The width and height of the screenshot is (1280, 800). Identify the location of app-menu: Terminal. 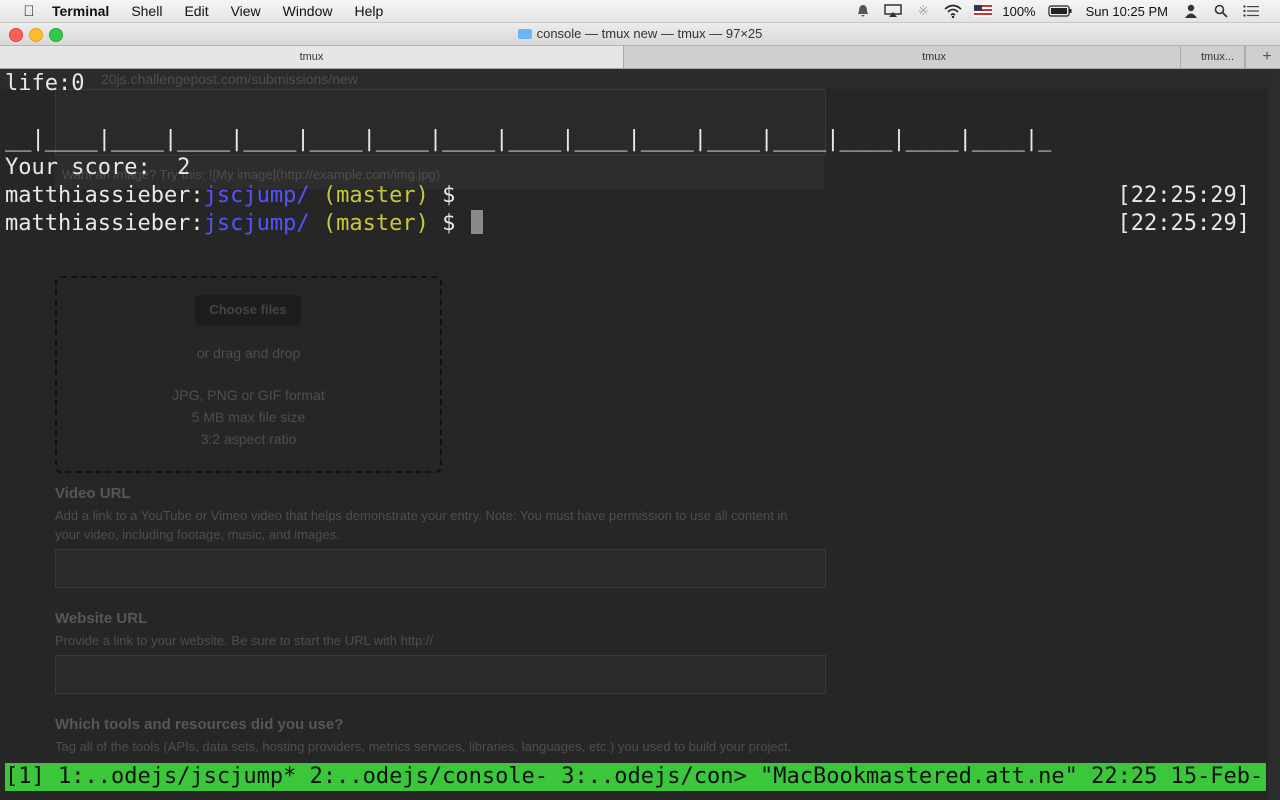
(80, 11).